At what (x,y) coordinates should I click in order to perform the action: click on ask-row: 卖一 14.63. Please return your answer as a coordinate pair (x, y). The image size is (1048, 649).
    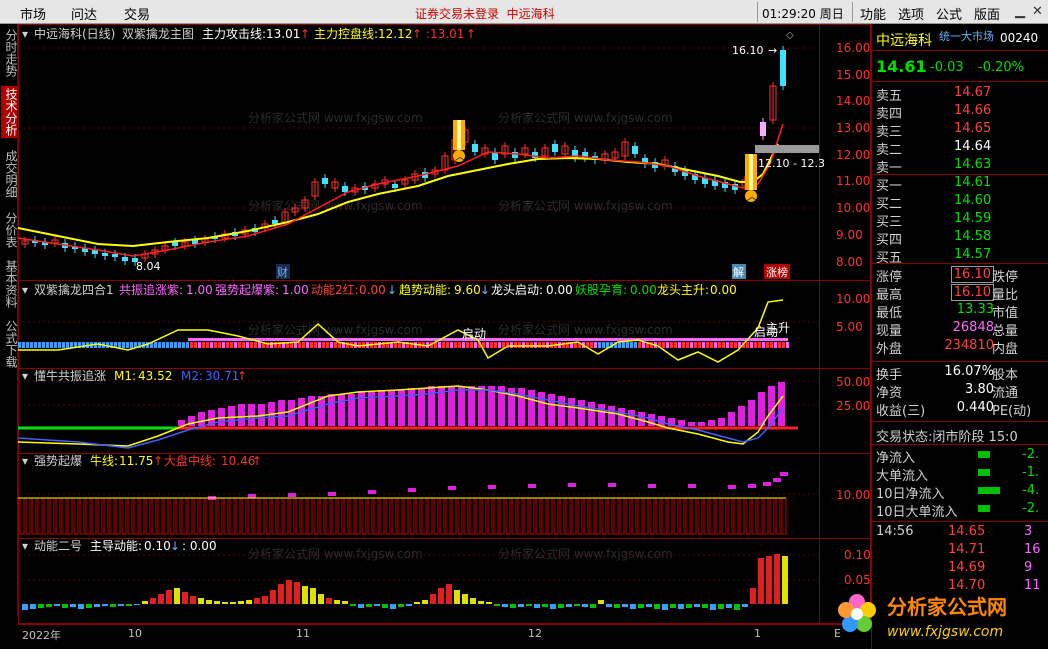
    Looking at the image, I should click on (961, 166).